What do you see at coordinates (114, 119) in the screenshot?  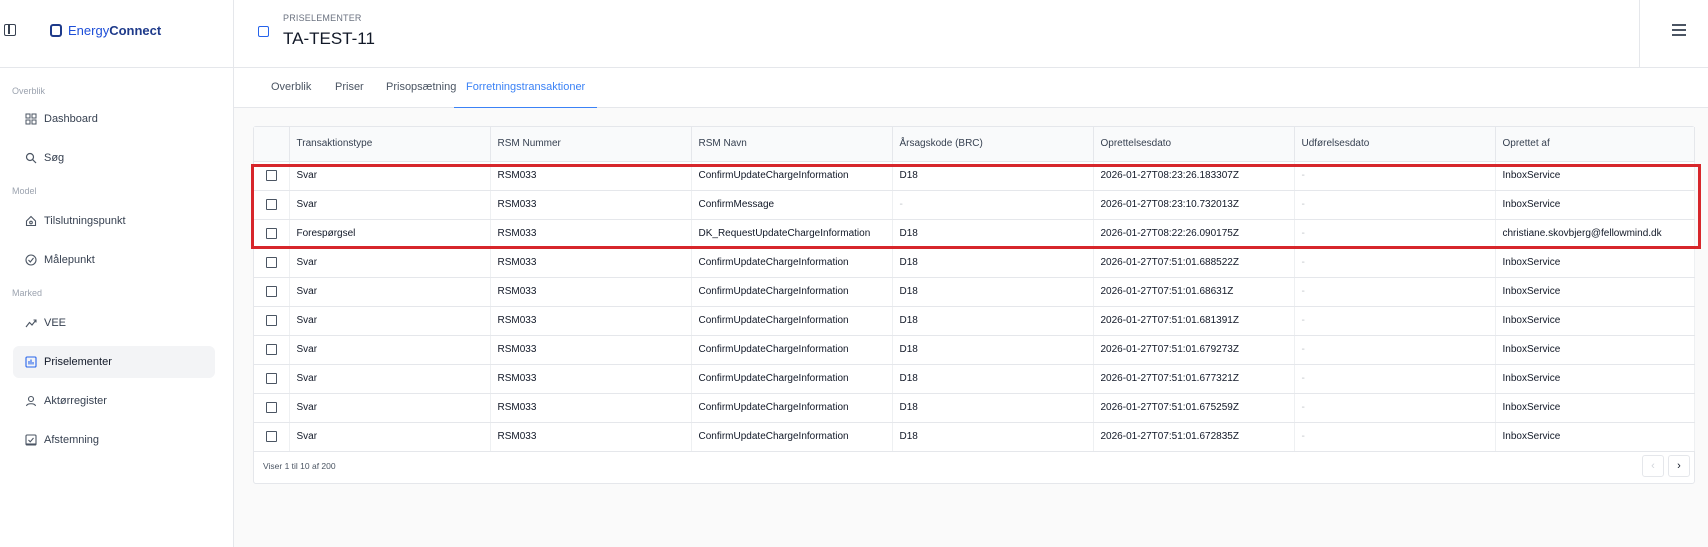 I see `sidebar-item-dashboard: Dashboard` at bounding box center [114, 119].